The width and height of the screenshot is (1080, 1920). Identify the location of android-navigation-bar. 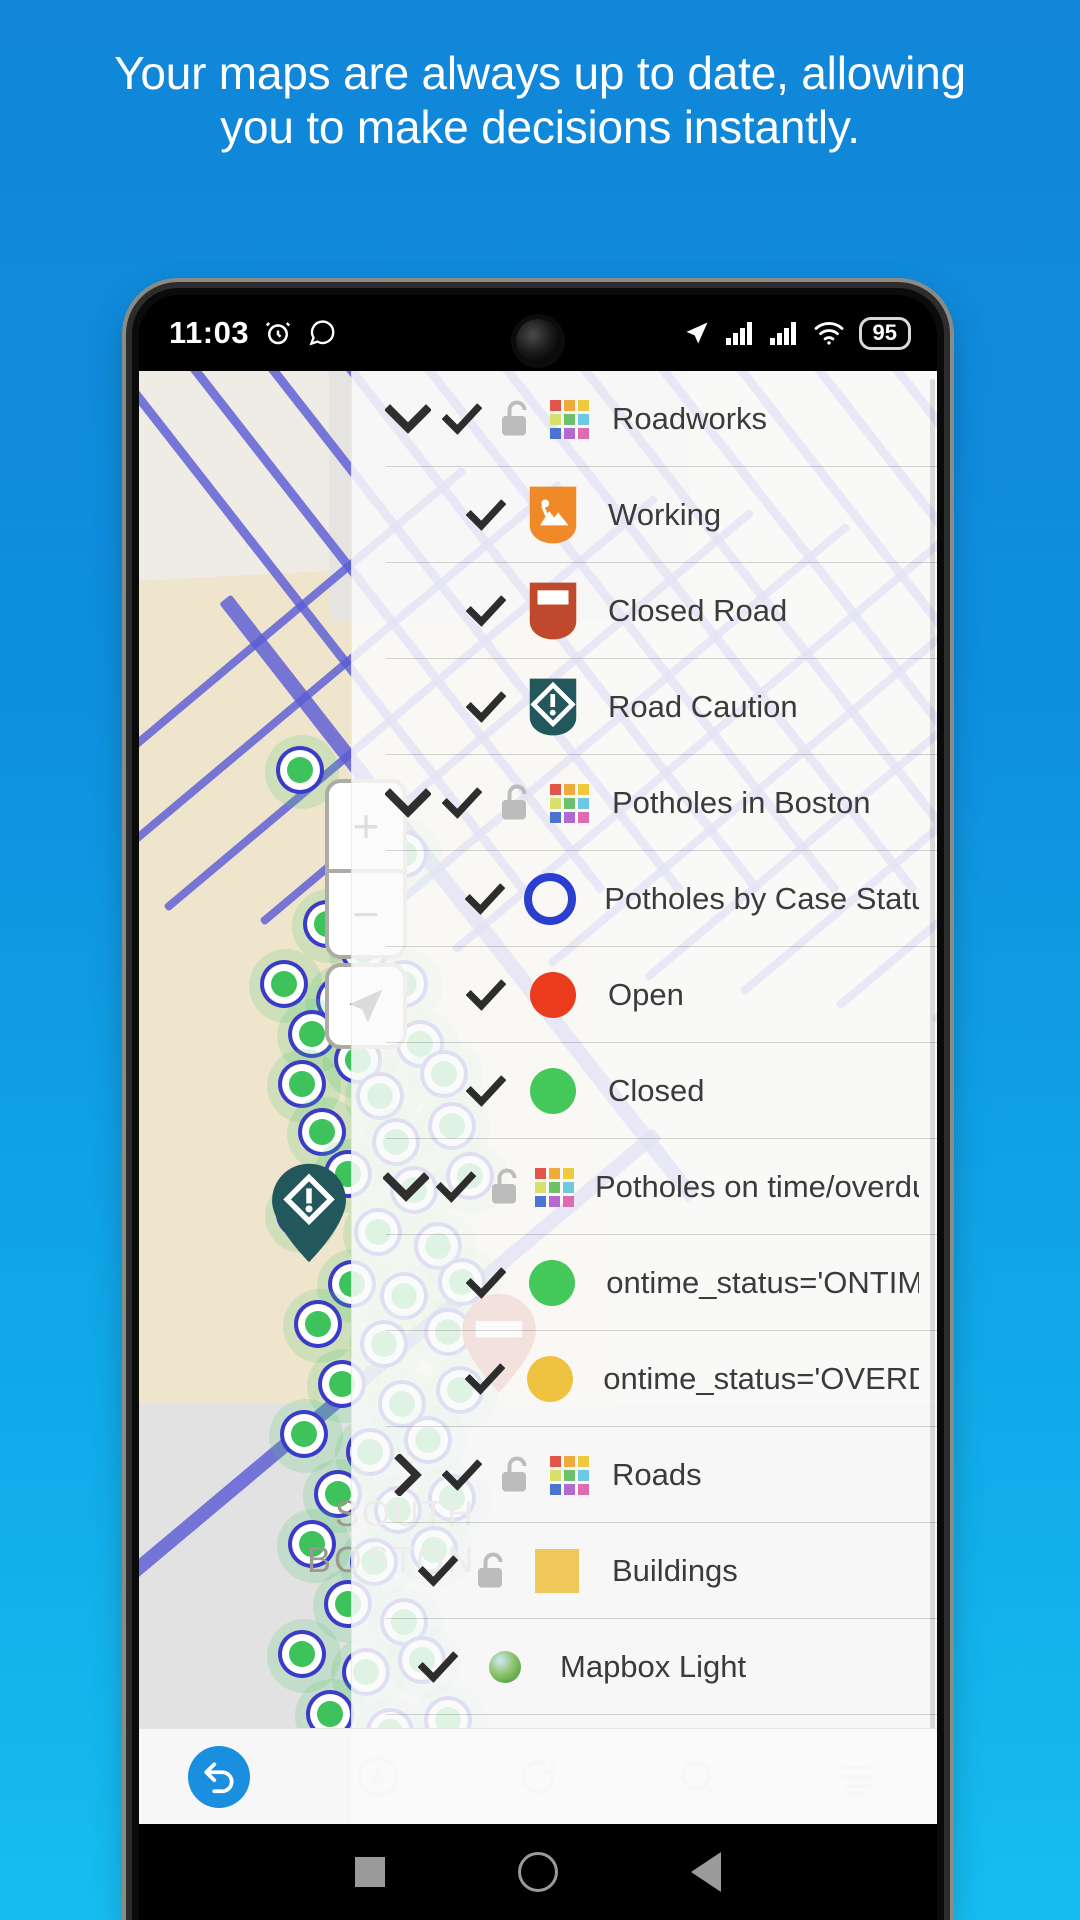
(538, 1872).